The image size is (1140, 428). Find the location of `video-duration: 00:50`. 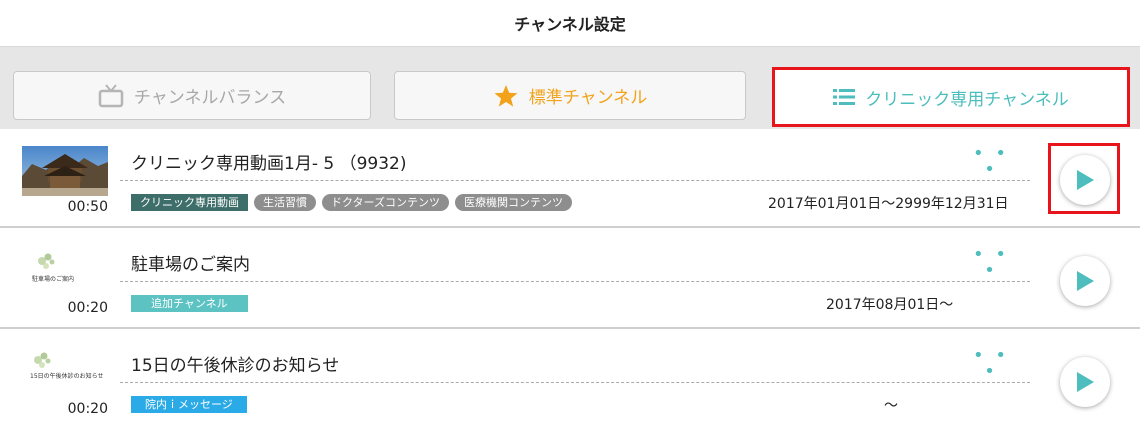

video-duration: 00:50 is located at coordinates (87, 207).